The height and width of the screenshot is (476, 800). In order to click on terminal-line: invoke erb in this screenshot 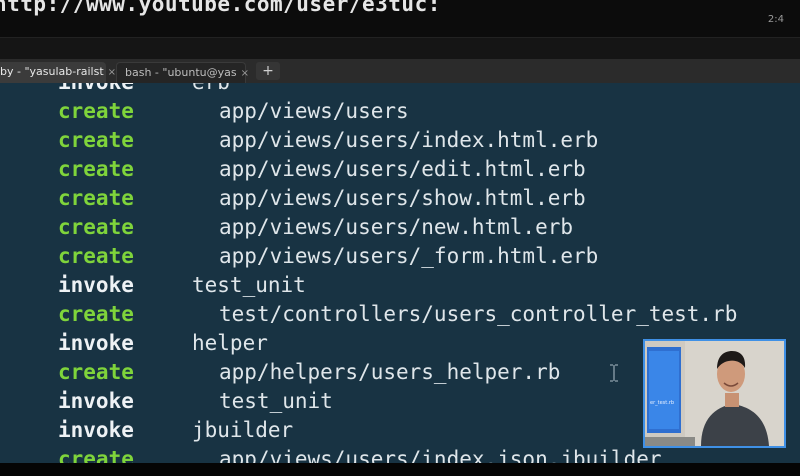, I will do `click(400, 90)`.